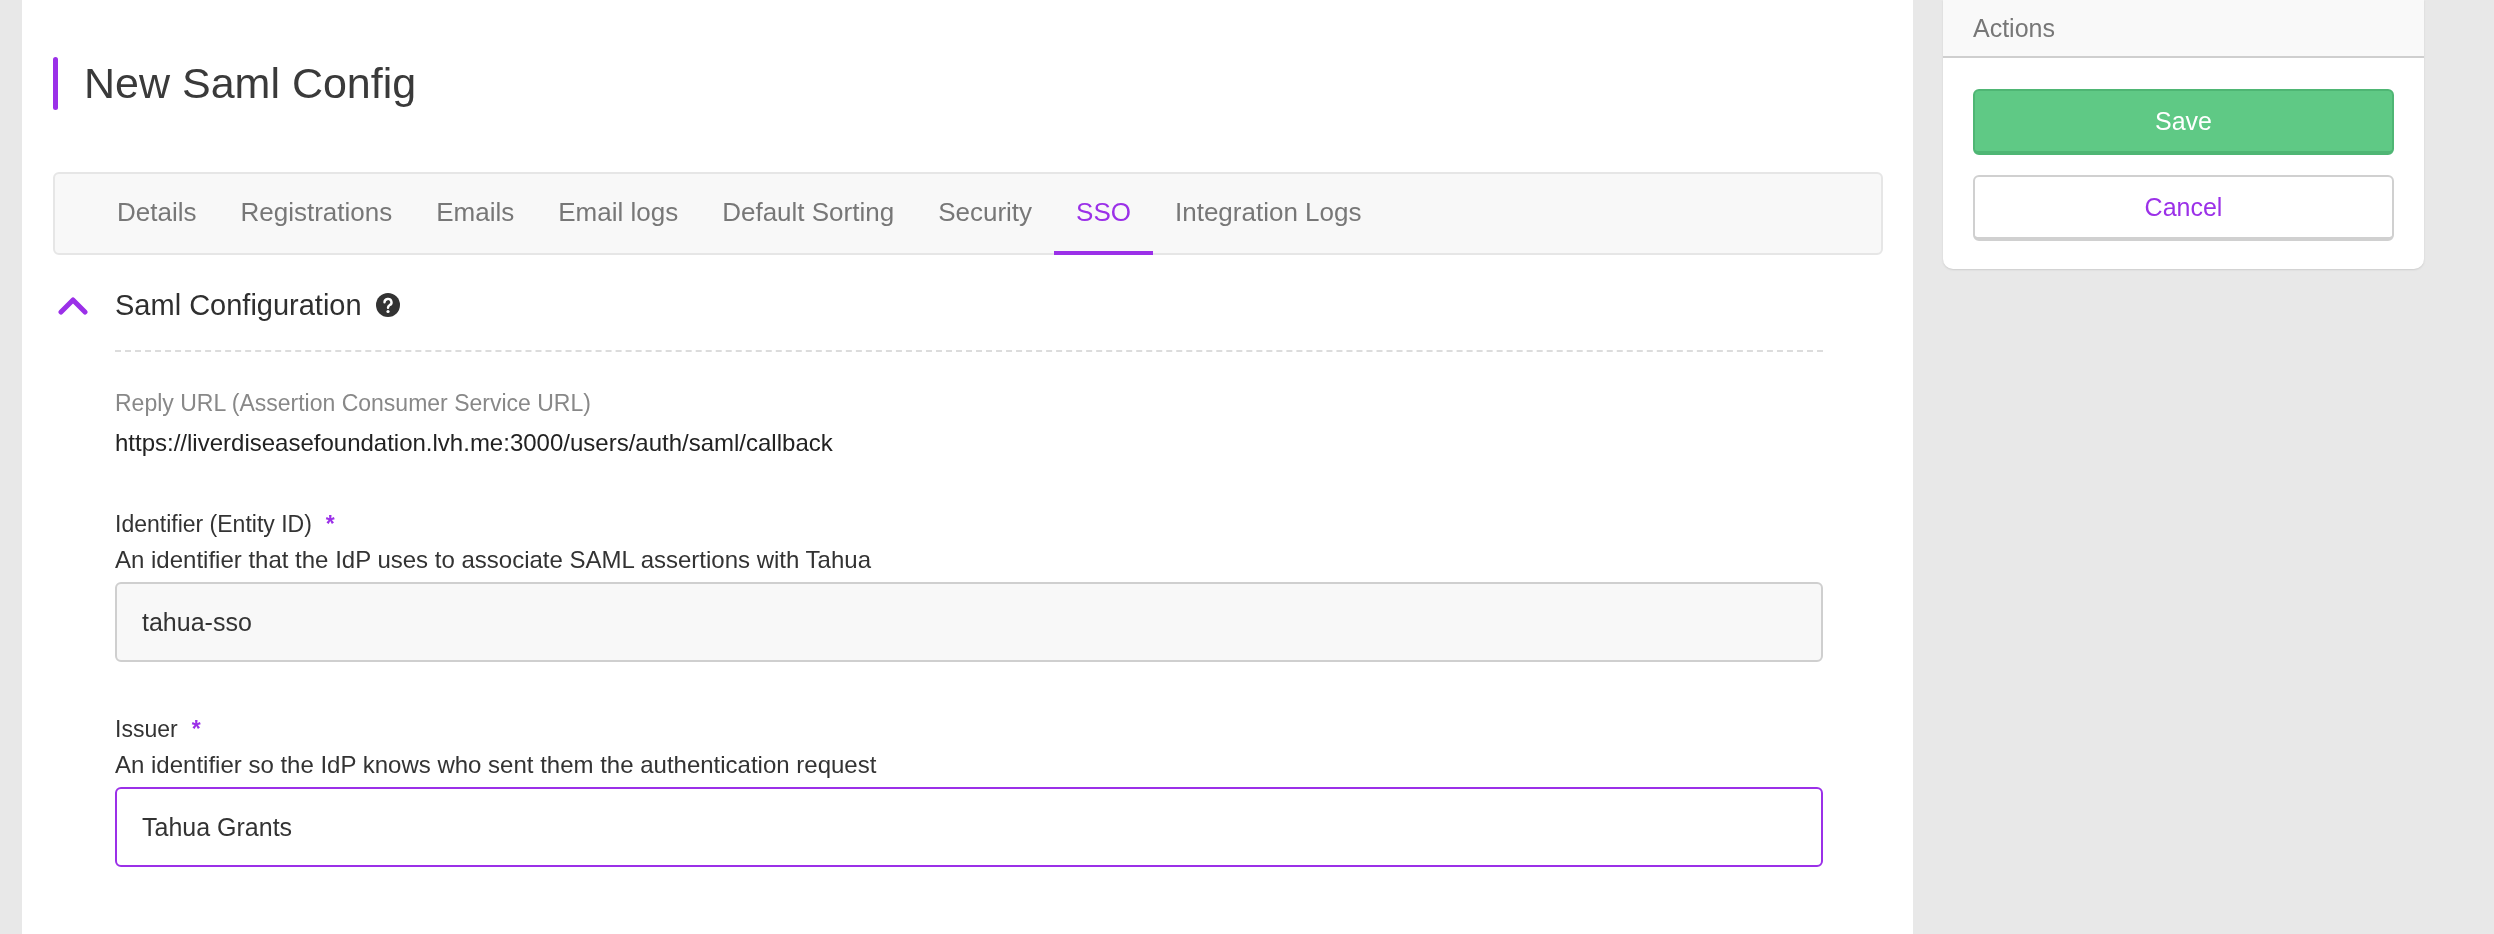 The height and width of the screenshot is (934, 2494). What do you see at coordinates (316, 214) in the screenshot?
I see `tab: Registrations` at bounding box center [316, 214].